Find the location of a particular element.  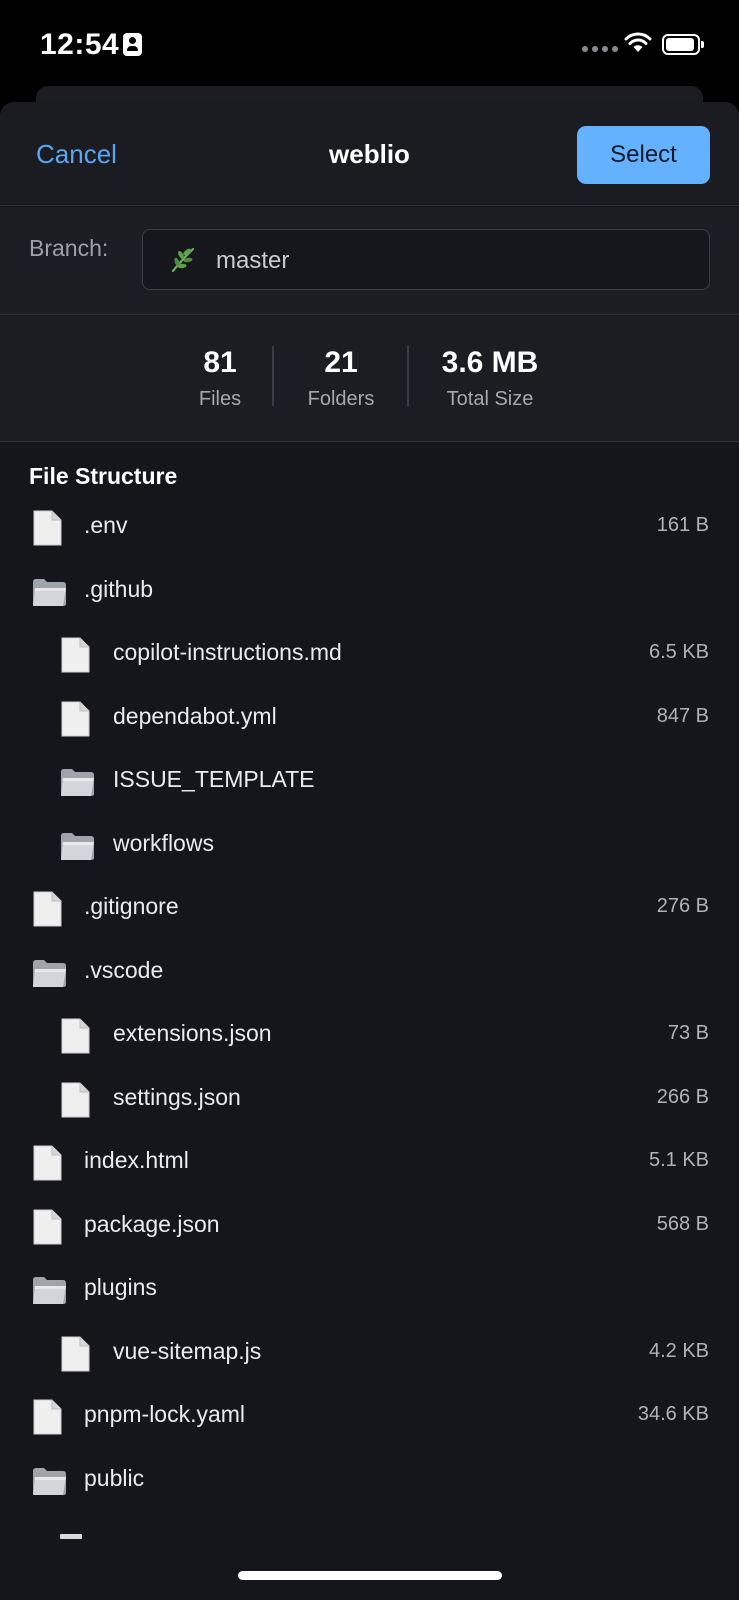

stat-folders: 21 Folders is located at coordinates (341, 378).